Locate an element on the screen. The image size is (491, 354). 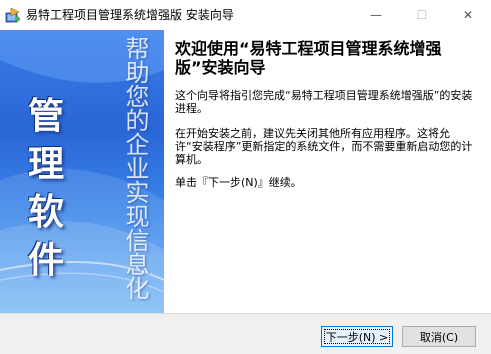
maximize-button: ☐ is located at coordinates (422, 15).